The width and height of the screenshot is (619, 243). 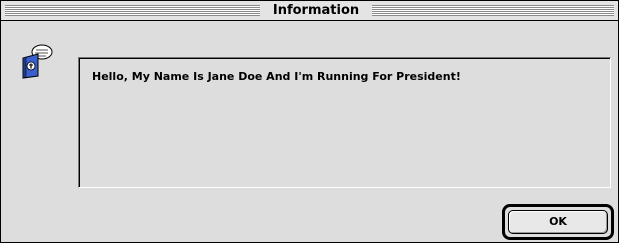 I want to click on title-bar: Information, so click(x=309, y=11).